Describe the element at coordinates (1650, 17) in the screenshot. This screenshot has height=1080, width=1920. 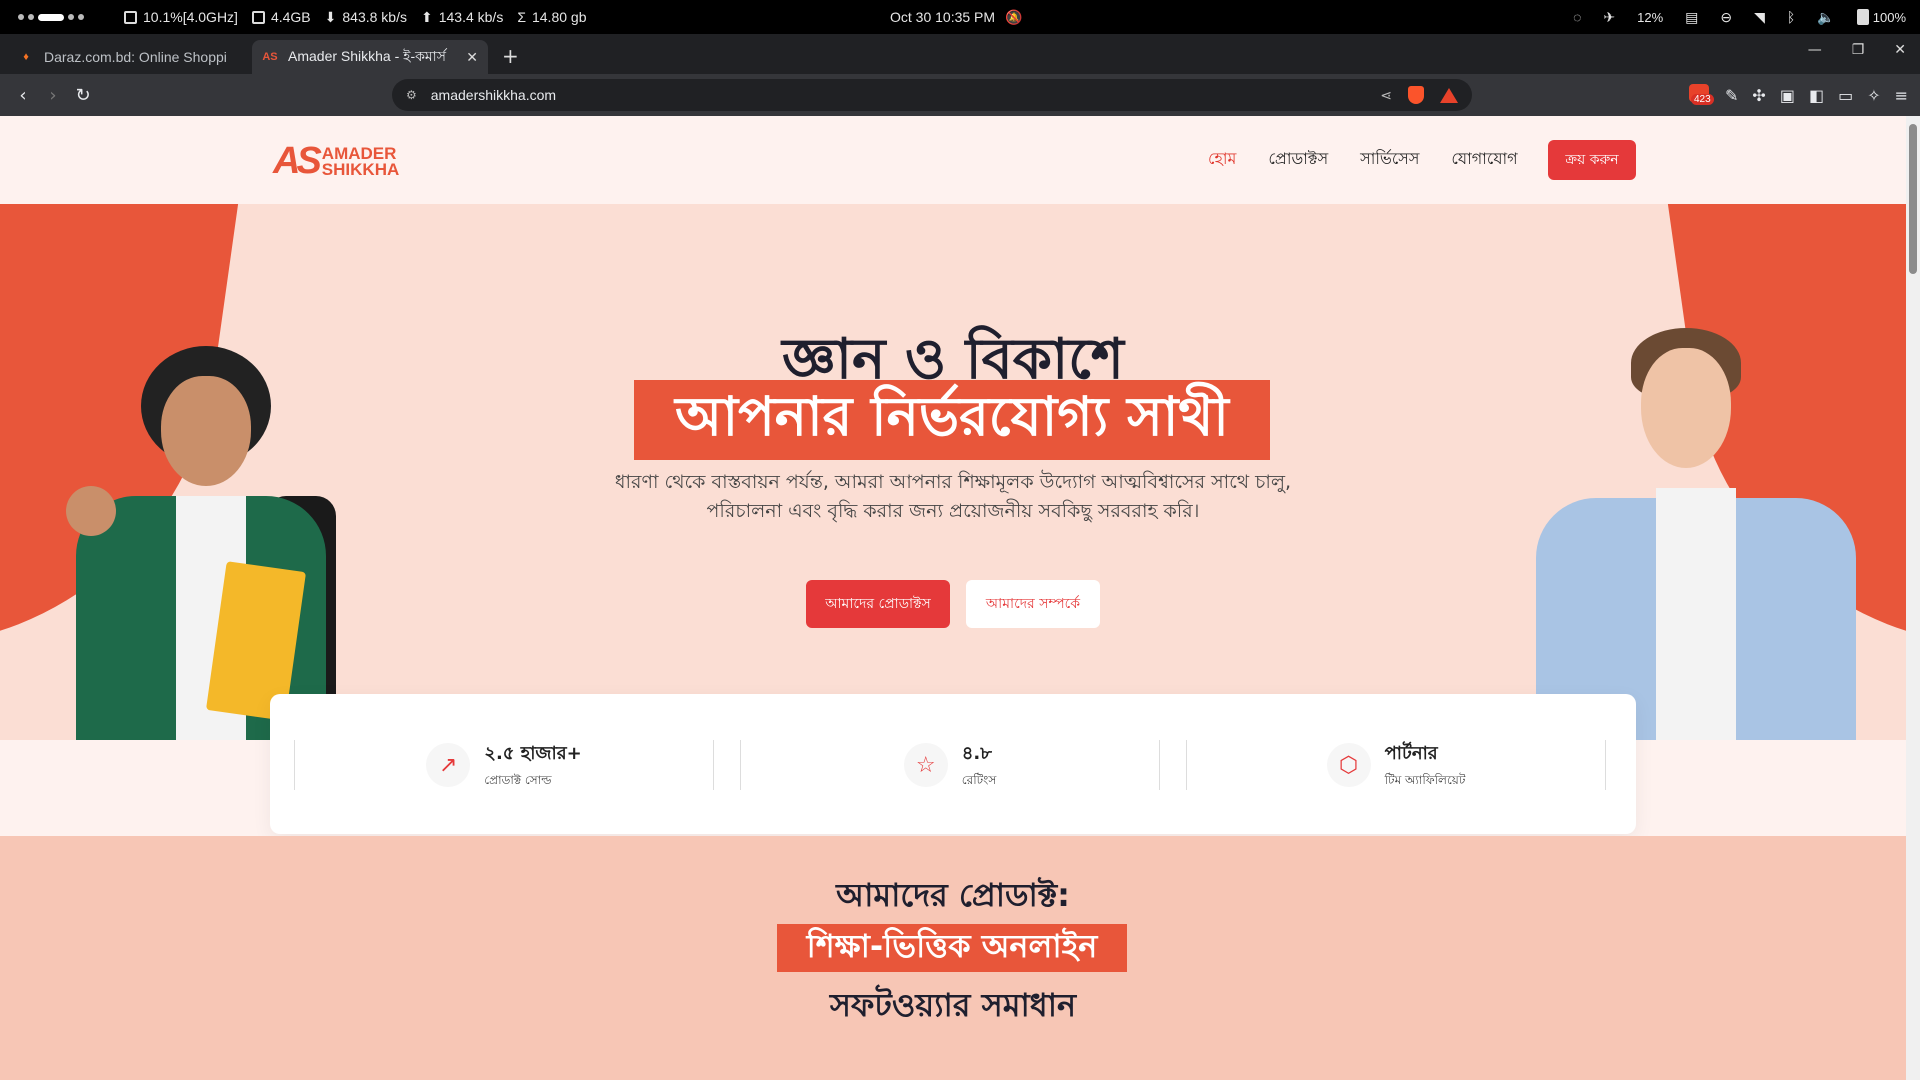
I see `brightness-level: 12%` at that location.